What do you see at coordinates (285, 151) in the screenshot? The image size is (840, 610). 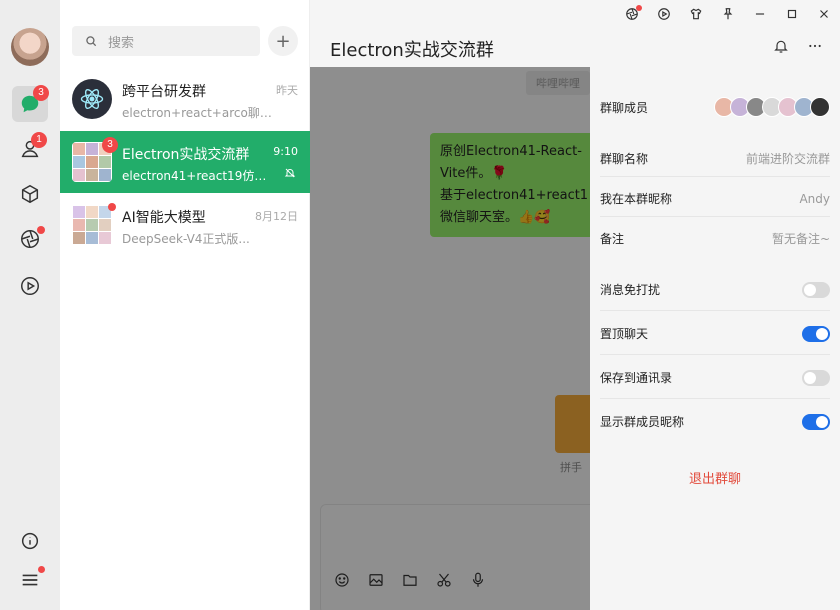 I see `conversation-time: 9:10` at bounding box center [285, 151].